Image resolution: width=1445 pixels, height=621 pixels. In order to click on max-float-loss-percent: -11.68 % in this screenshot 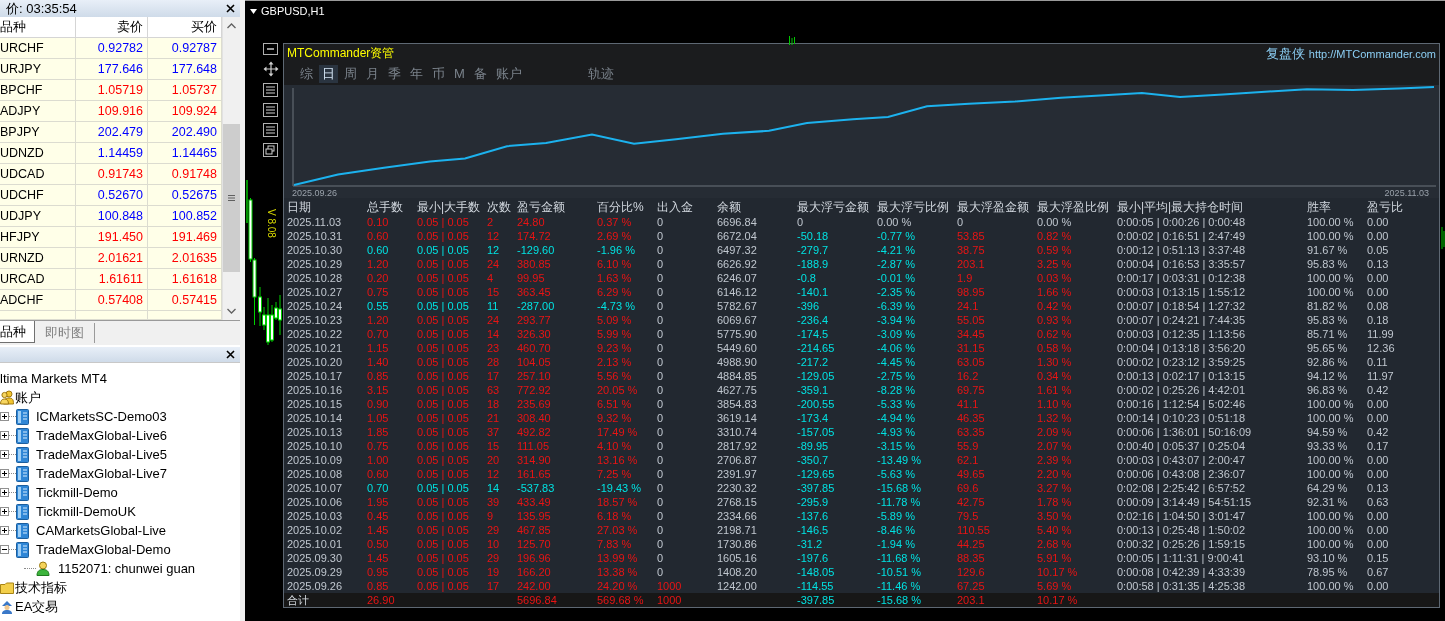, I will do `click(899, 558)`.